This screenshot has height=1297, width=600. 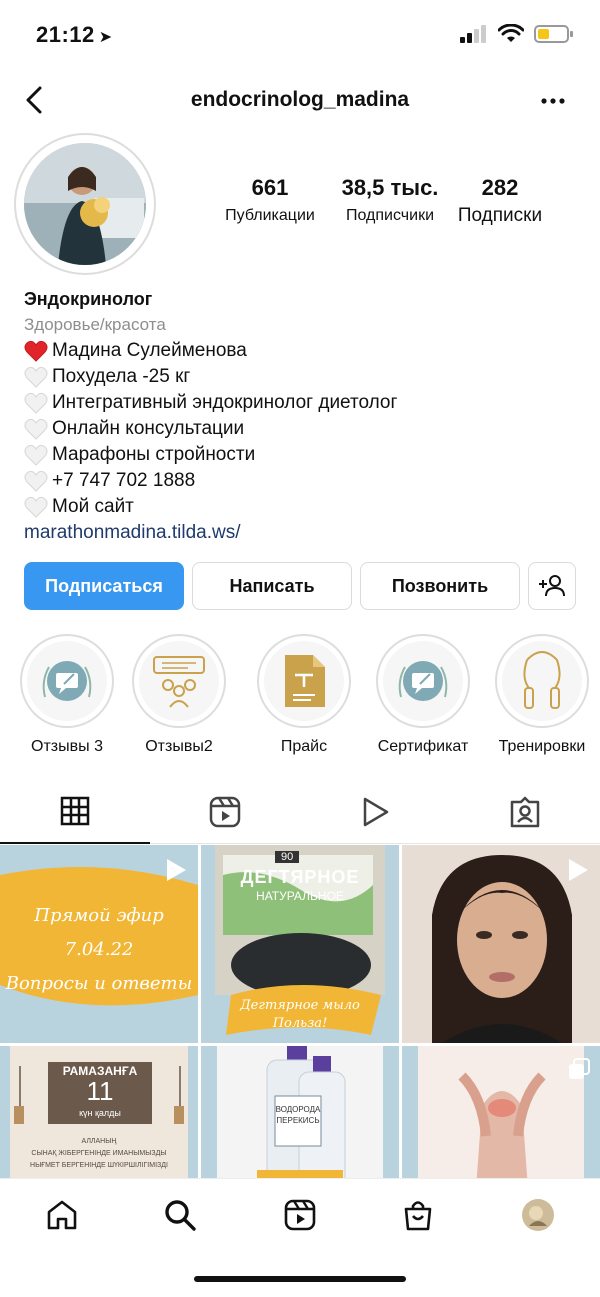 What do you see at coordinates (553, 101) in the screenshot?
I see `more-dots-icon` at bounding box center [553, 101].